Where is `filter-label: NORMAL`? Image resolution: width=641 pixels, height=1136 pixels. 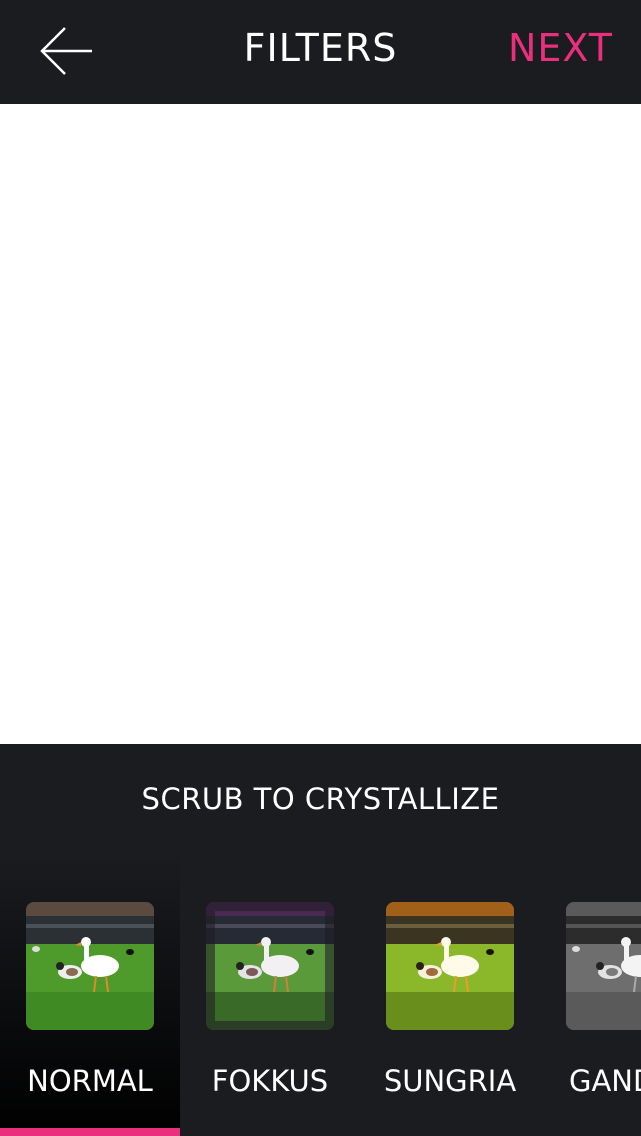
filter-label: NORMAL is located at coordinates (90, 1081).